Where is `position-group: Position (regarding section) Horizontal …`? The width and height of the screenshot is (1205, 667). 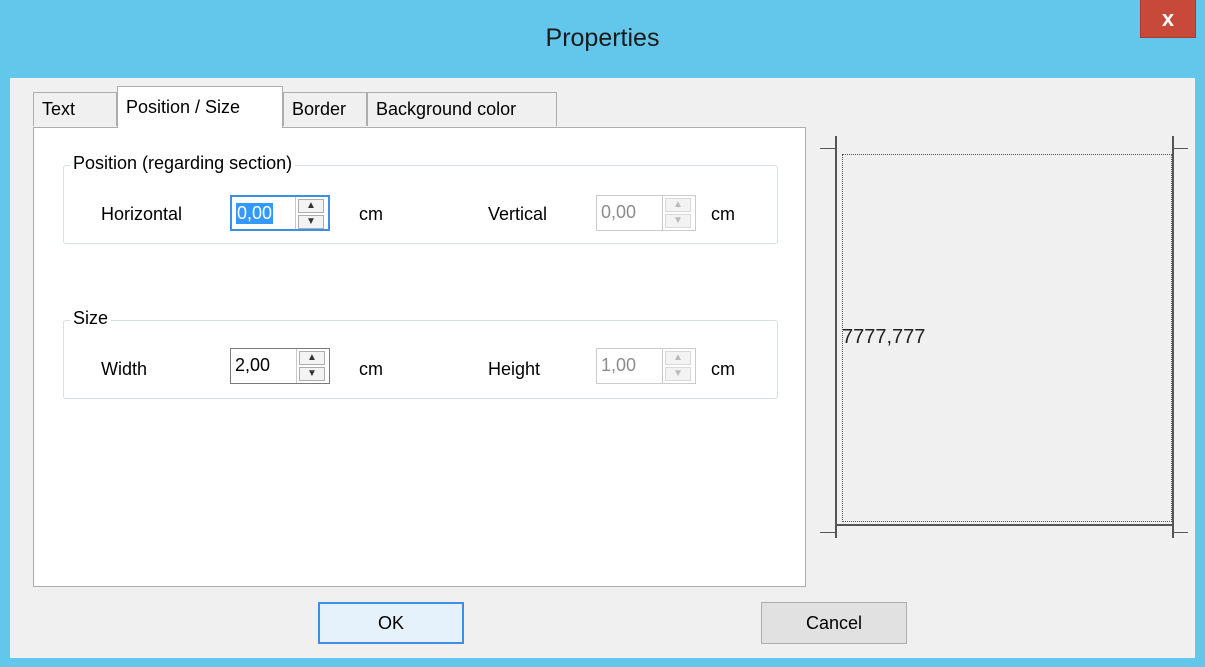
position-group: Position (regarding section) Horizontal … is located at coordinates (420, 198).